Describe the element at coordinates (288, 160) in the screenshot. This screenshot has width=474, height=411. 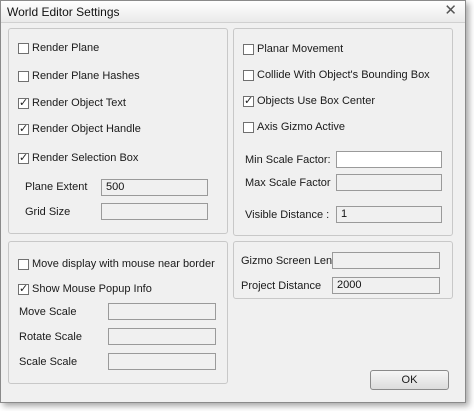
I see `min-scale-factor-label: Min Scale Factor:` at that location.